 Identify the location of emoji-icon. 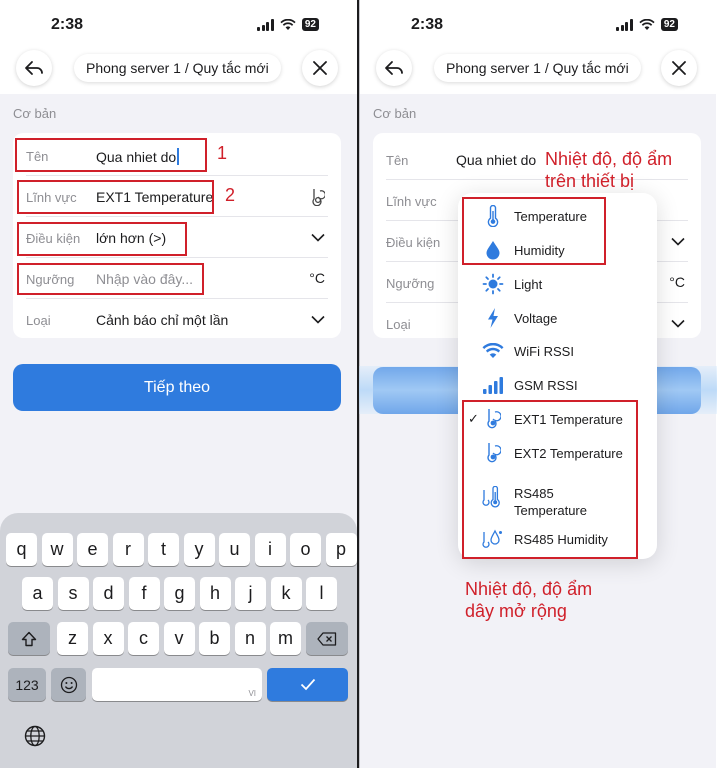
(68, 684).